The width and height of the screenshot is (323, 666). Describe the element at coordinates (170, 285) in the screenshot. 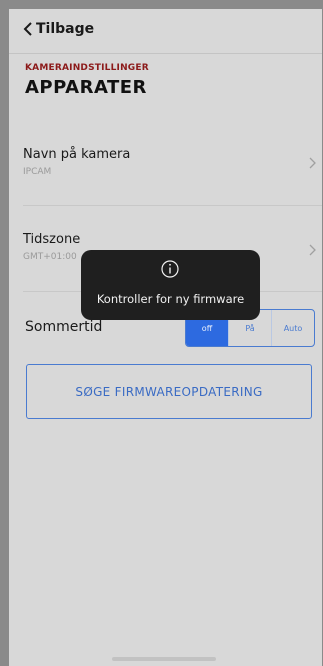

I see `toast: Kontroller for ny firmware` at that location.